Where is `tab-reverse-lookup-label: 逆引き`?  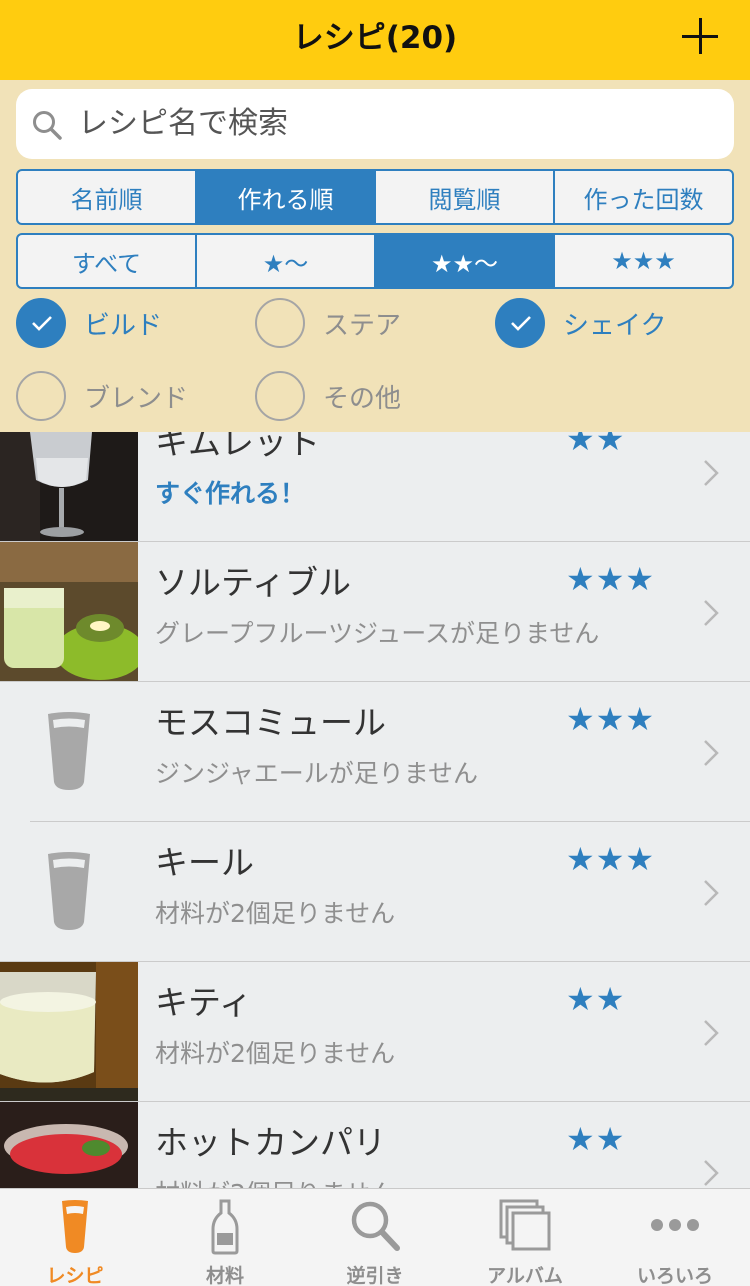 tab-reverse-lookup-label: 逆引き is located at coordinates (375, 1275).